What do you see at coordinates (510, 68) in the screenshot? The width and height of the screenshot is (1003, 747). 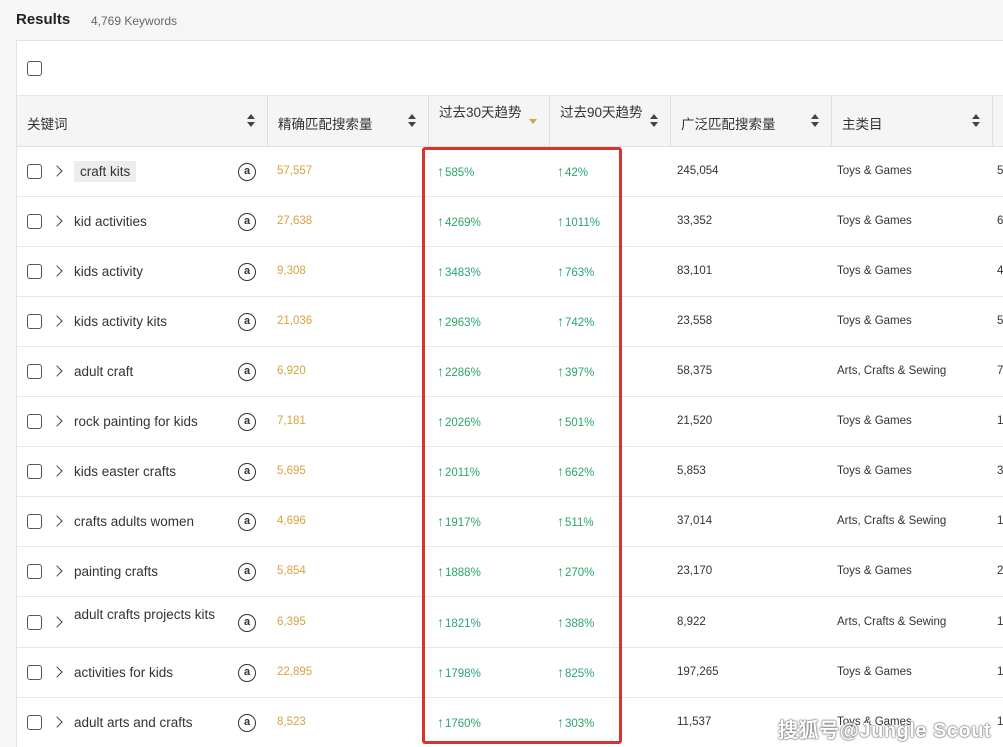 I see `select-all-row` at bounding box center [510, 68].